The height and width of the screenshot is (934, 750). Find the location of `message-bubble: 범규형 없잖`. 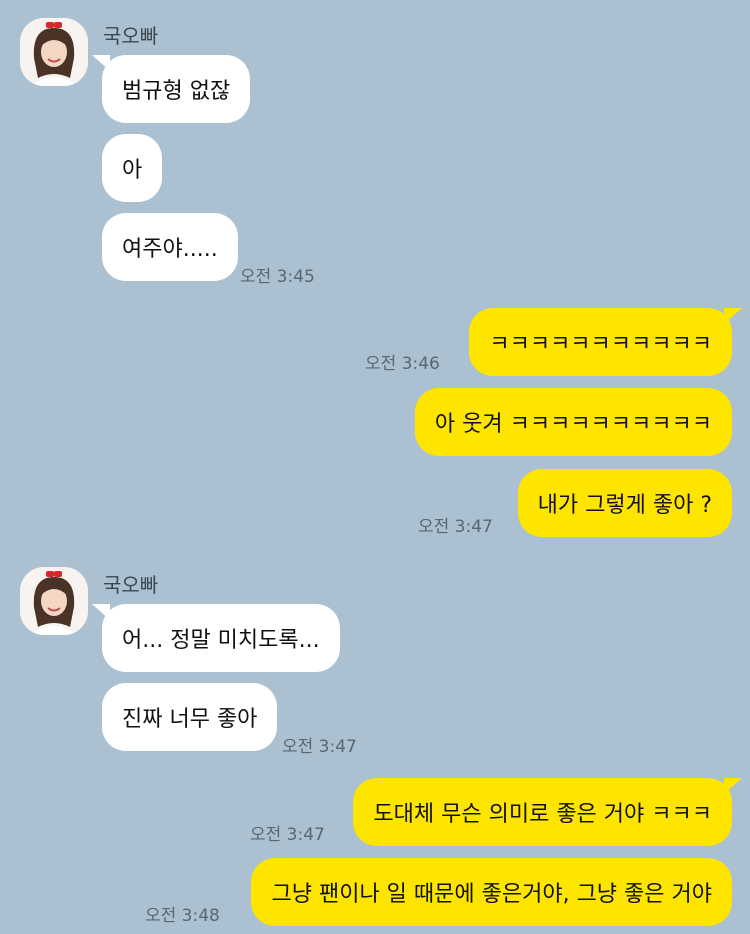

message-bubble: 범규형 없잖 is located at coordinates (171, 89).